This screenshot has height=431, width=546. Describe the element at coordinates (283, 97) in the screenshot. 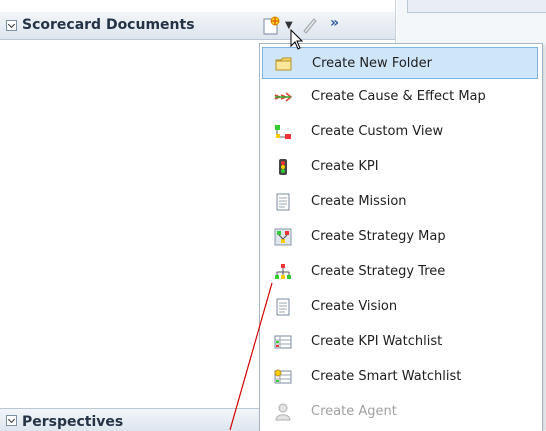

I see `cause-effect-map-icon` at that location.